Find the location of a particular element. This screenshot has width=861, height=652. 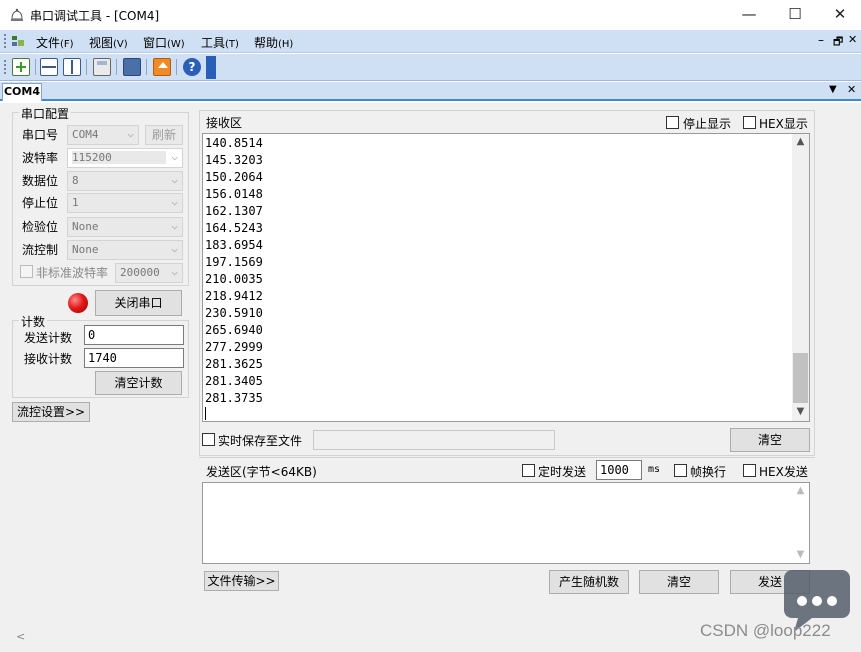

save-file-path-field is located at coordinates (434, 440).